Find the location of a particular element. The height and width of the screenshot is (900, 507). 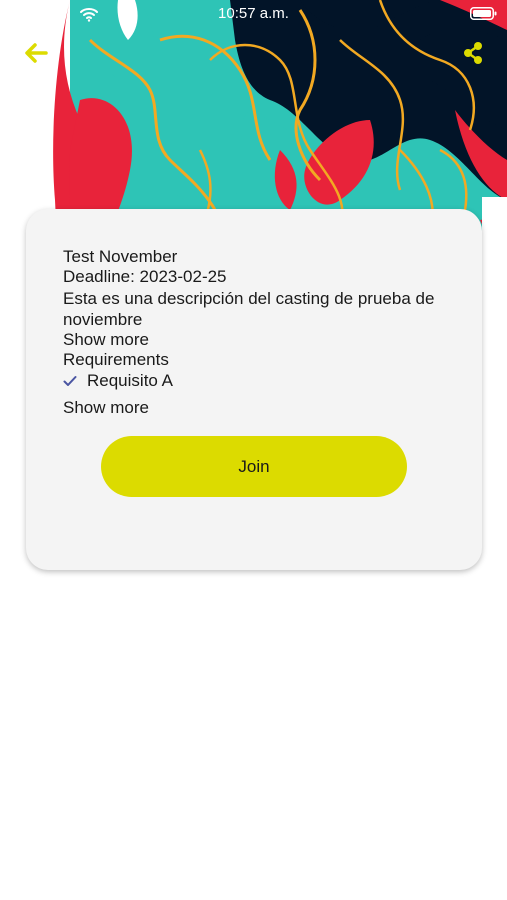

casting-deadline: Deadline: 2023-02-25 is located at coordinates (145, 276).